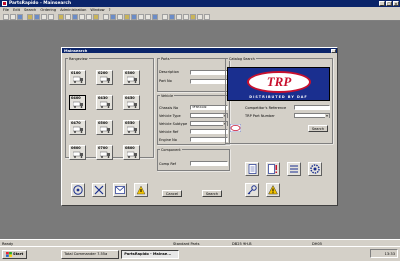  What do you see at coordinates (77, 77) in the screenshot?
I see `vehicle-0100-button: 0100` at bounding box center [77, 77].